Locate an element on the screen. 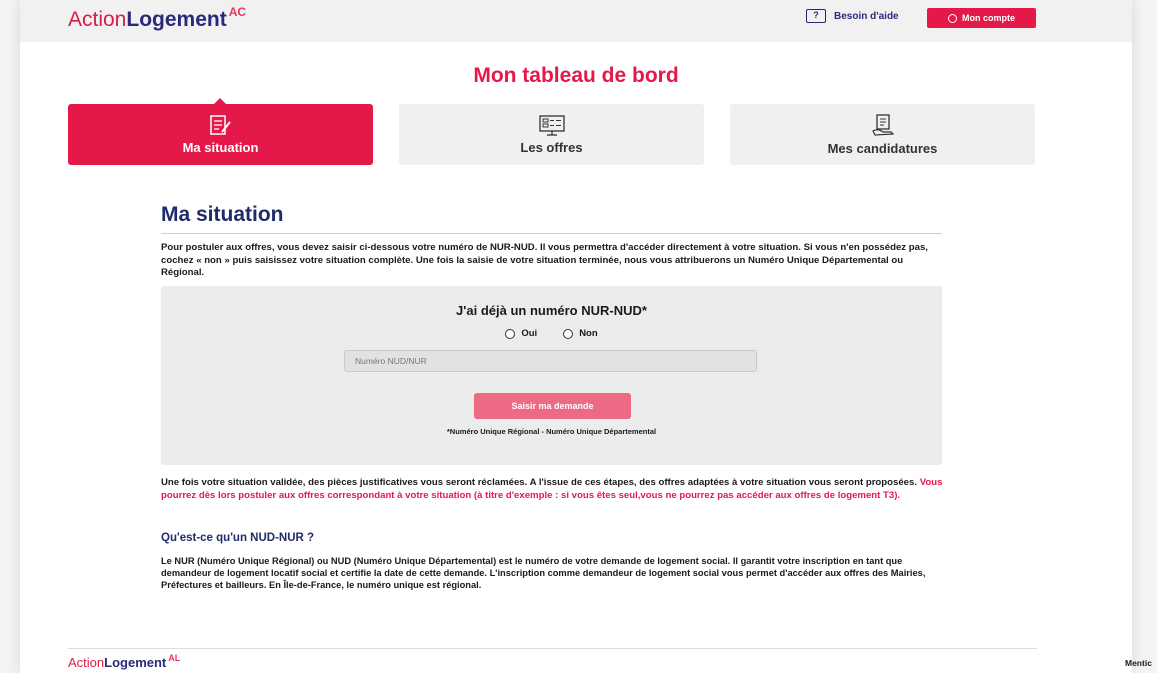  user-icon is located at coordinates (952, 18).